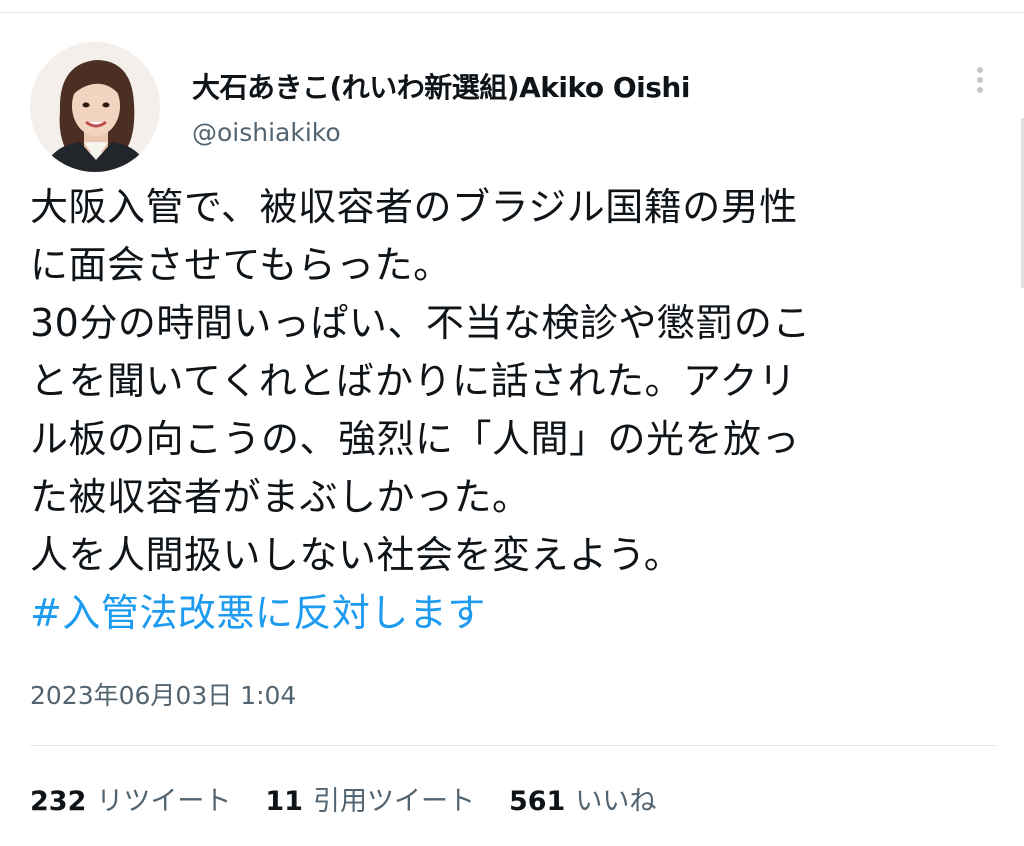 This screenshot has height=846, width=1024. I want to click on stats-divider, so click(513, 745).